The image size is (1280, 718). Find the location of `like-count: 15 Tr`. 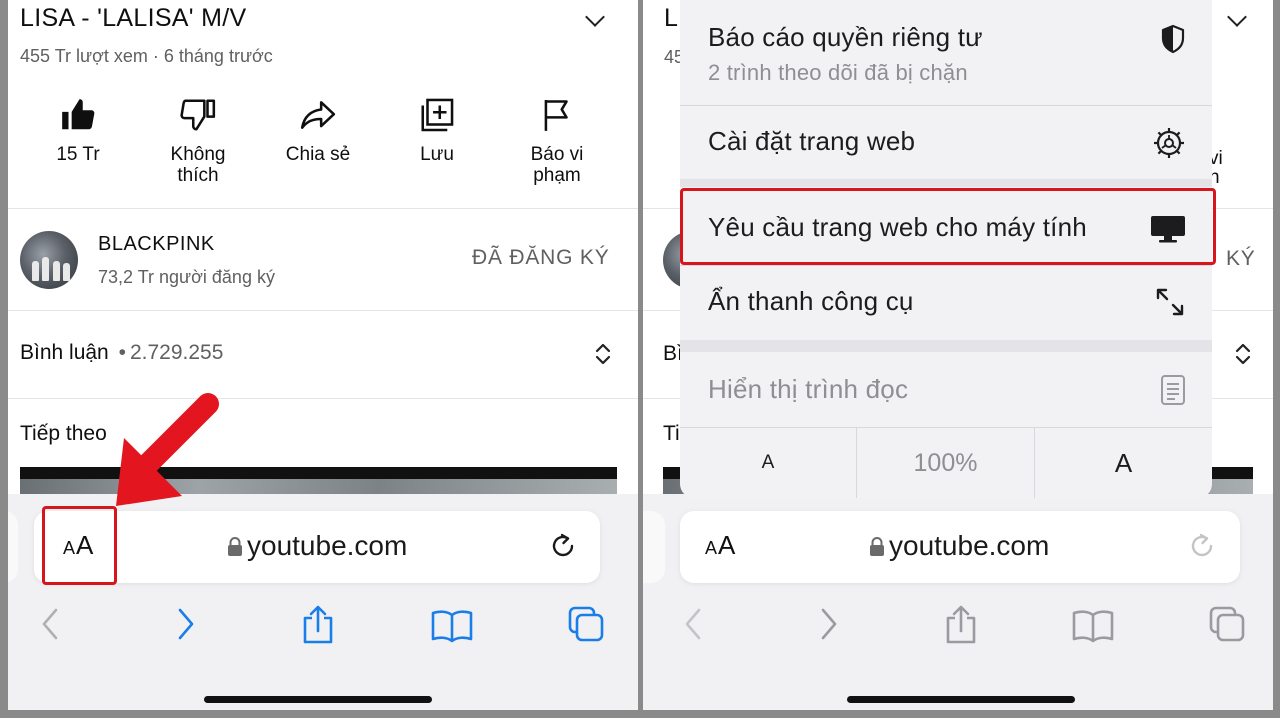

like-count: 15 Tr is located at coordinates (78, 154).